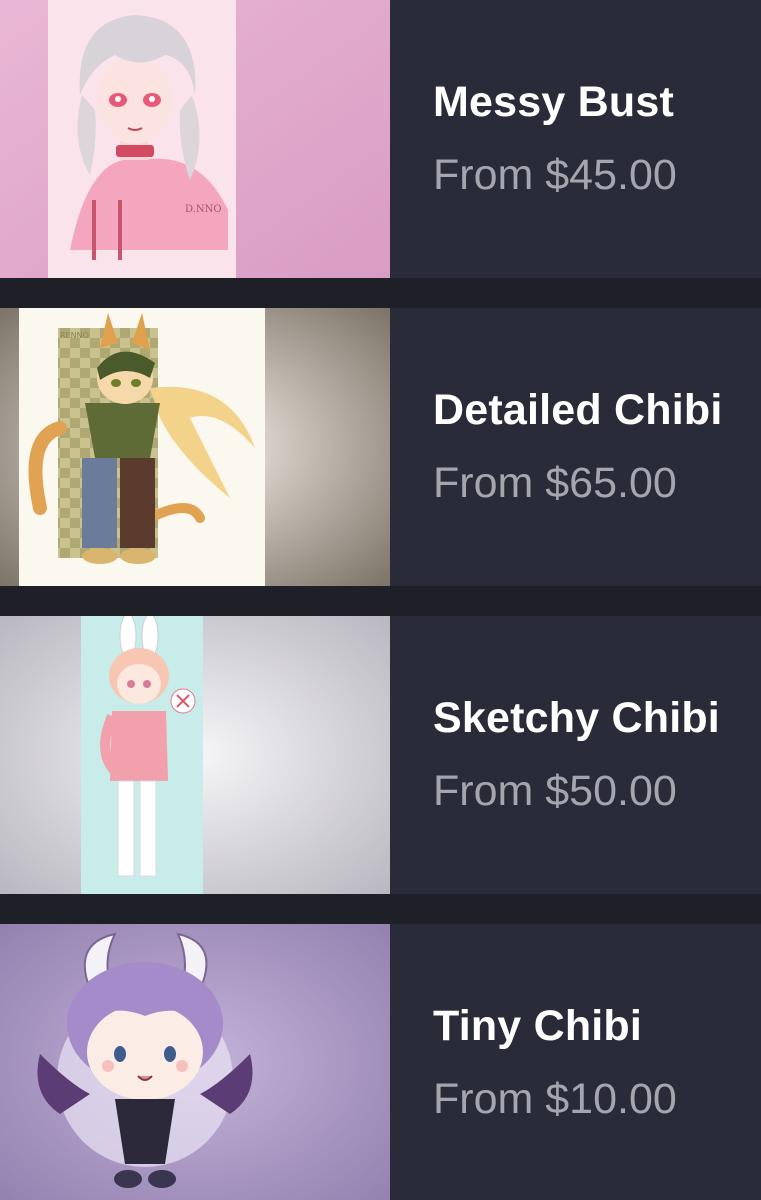 The width and height of the screenshot is (761, 1200). Describe the element at coordinates (597, 102) in the screenshot. I see `commission-title: Messy Bust` at that location.